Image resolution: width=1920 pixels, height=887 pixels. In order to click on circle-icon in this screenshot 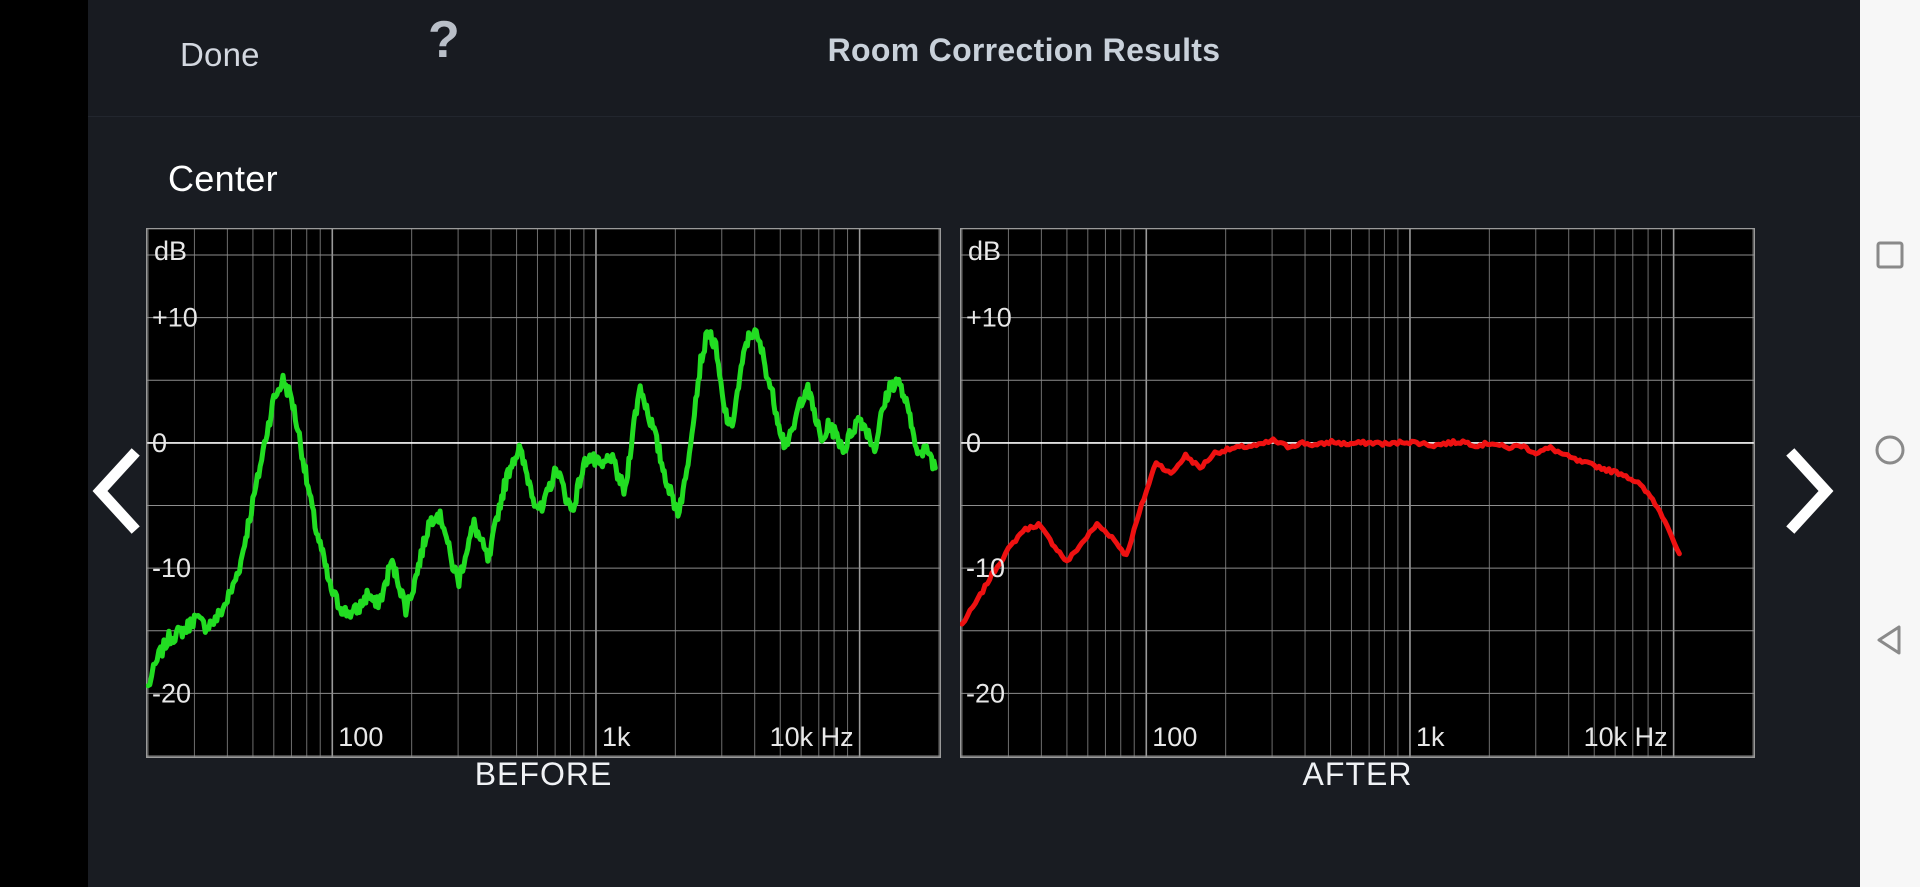, I will do `click(1890, 450)`.